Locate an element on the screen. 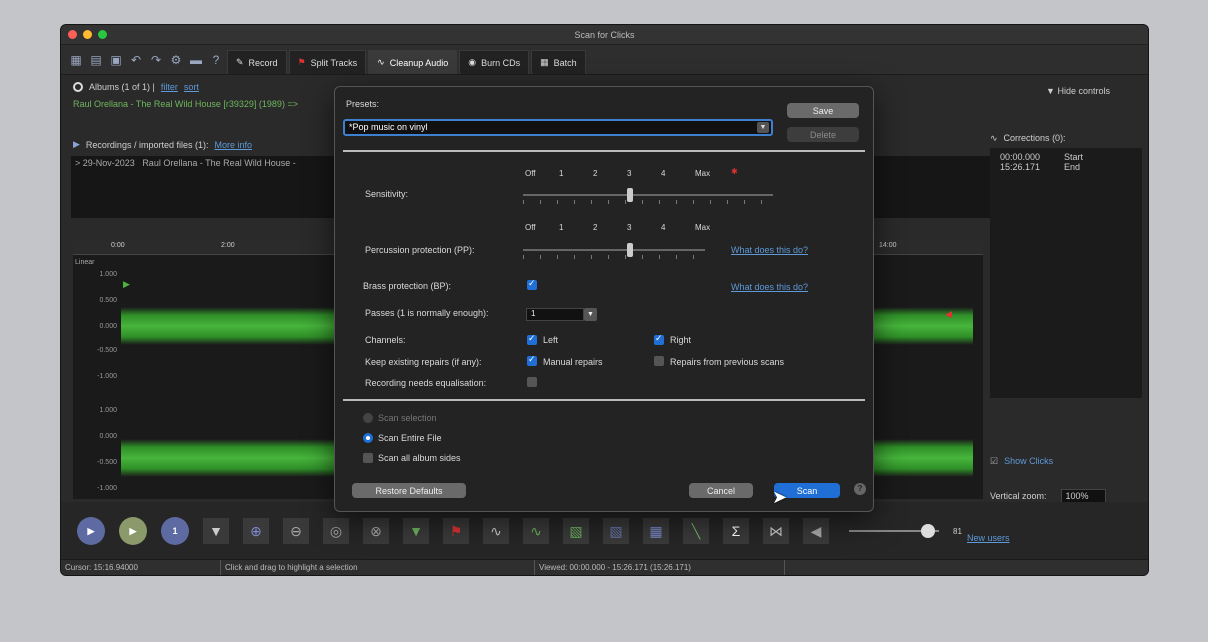  volume-thumb is located at coordinates (928, 531).